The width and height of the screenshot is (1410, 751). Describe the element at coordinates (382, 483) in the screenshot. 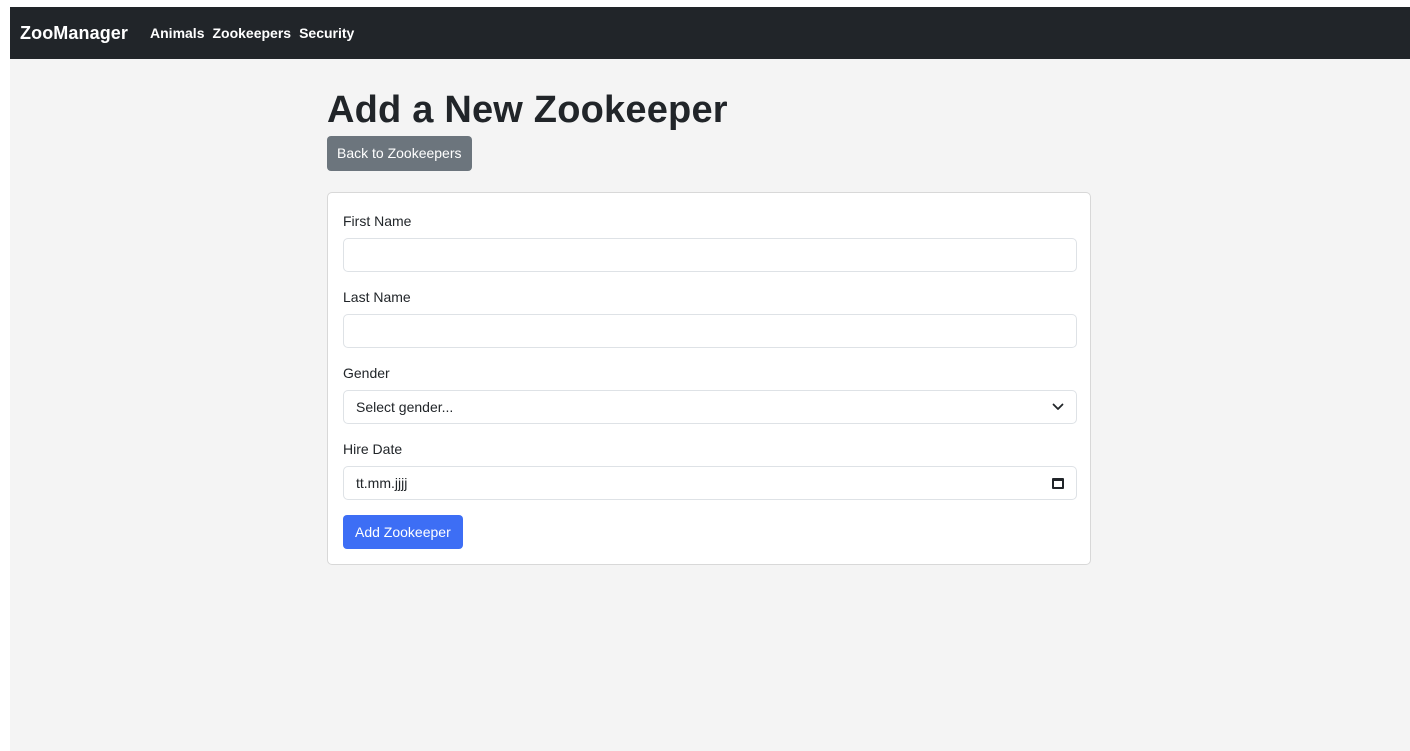

I see `hire-date-placeholder: tt.mm.jjjj` at that location.